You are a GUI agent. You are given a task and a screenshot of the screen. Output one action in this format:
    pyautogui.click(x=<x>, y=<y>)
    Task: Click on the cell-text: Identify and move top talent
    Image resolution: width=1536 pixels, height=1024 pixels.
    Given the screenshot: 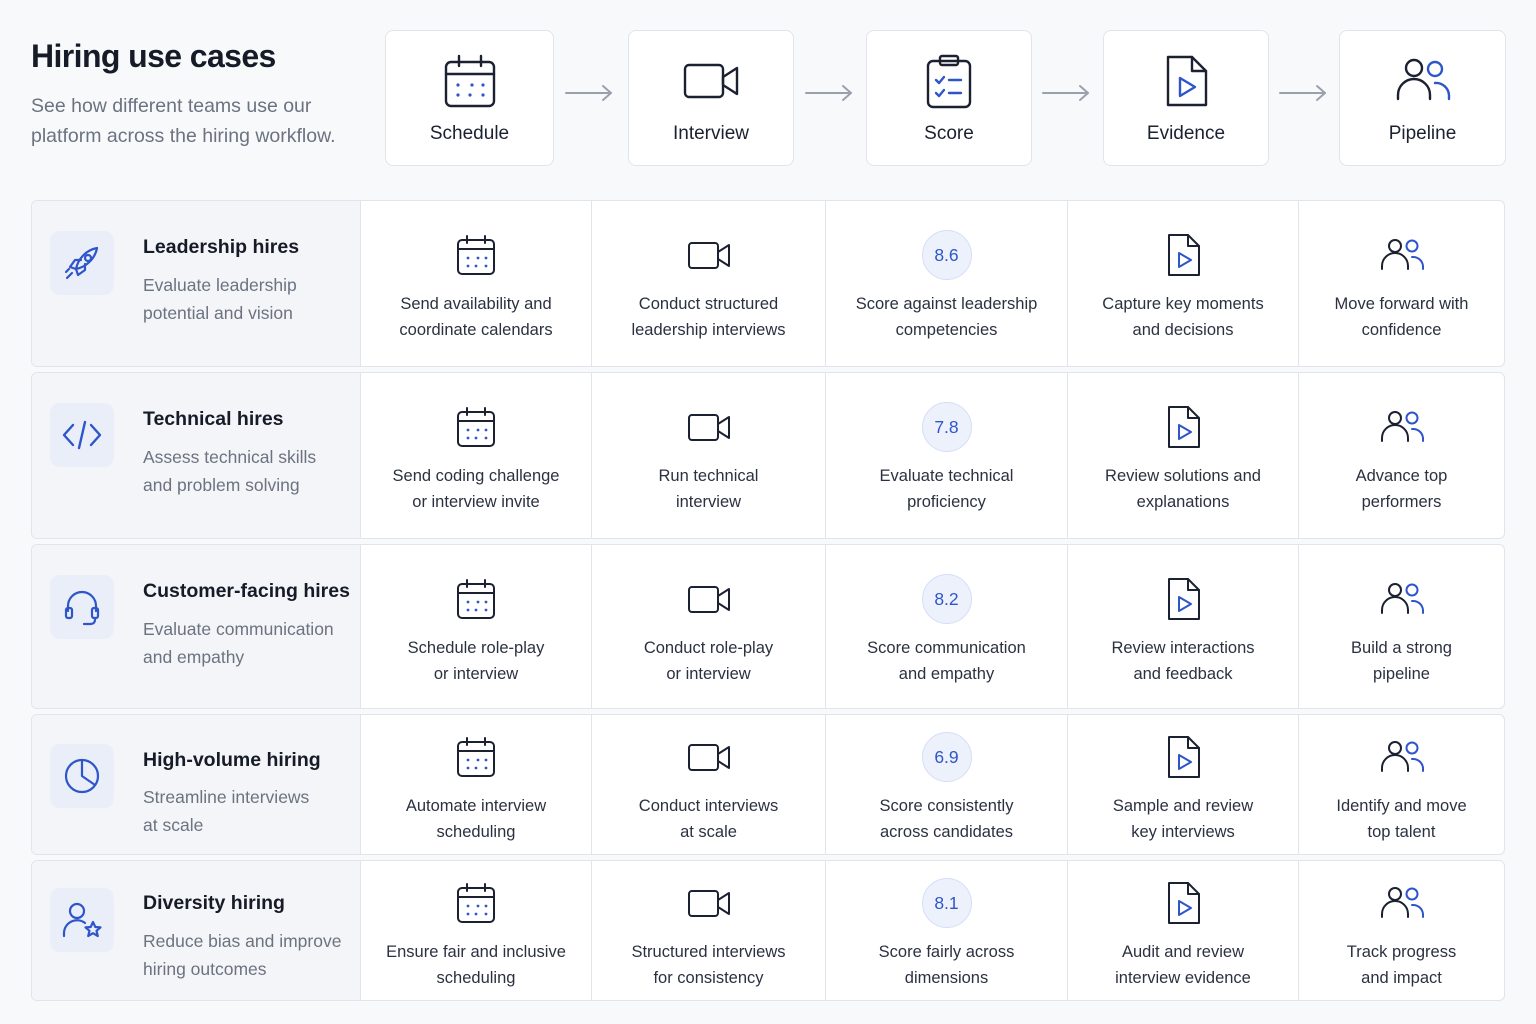 What is the action you would take?
    pyautogui.click(x=1401, y=819)
    